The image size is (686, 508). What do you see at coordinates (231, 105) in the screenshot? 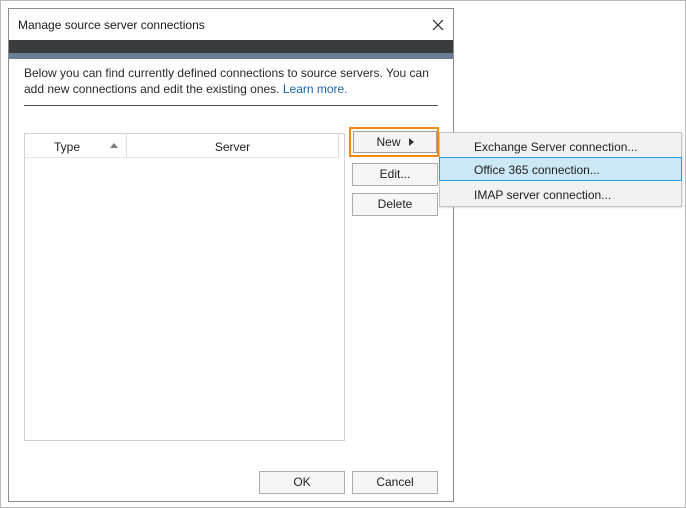
I see `description-divider` at bounding box center [231, 105].